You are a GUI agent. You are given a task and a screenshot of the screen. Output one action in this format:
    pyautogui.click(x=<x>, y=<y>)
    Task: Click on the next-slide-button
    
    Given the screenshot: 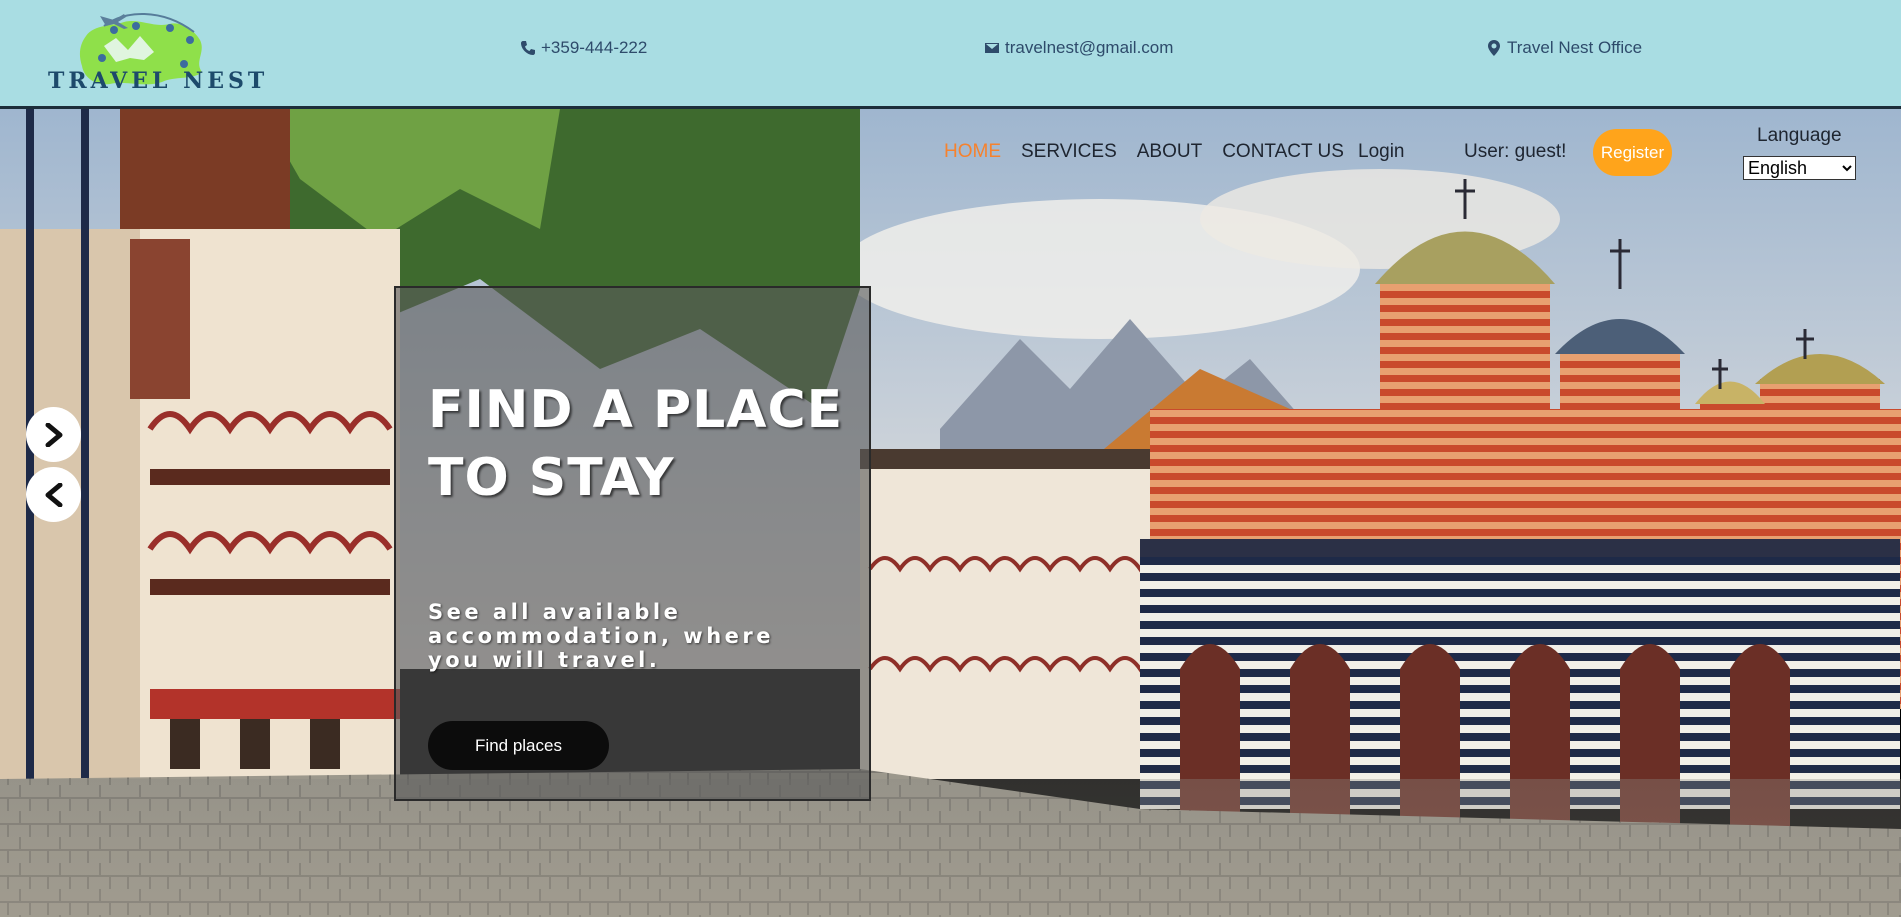 What is the action you would take?
    pyautogui.click(x=53, y=434)
    